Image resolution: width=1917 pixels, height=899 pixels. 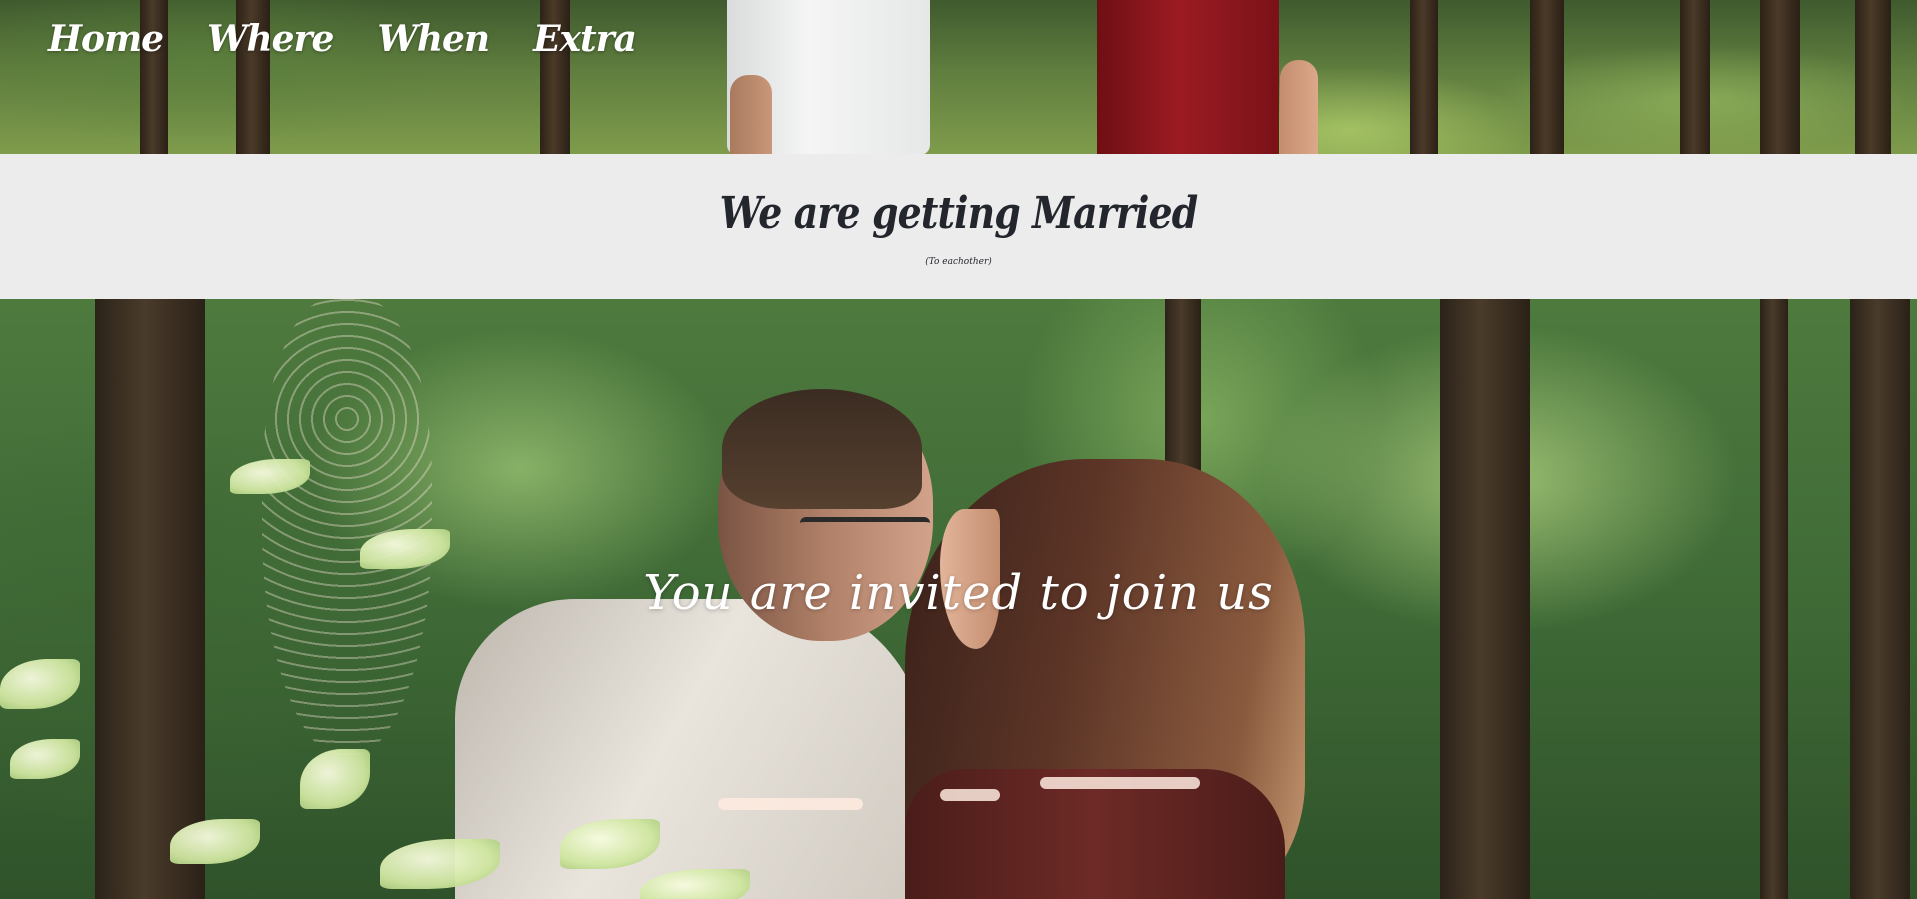 I want to click on woman-red-dress, so click(x=1188, y=77).